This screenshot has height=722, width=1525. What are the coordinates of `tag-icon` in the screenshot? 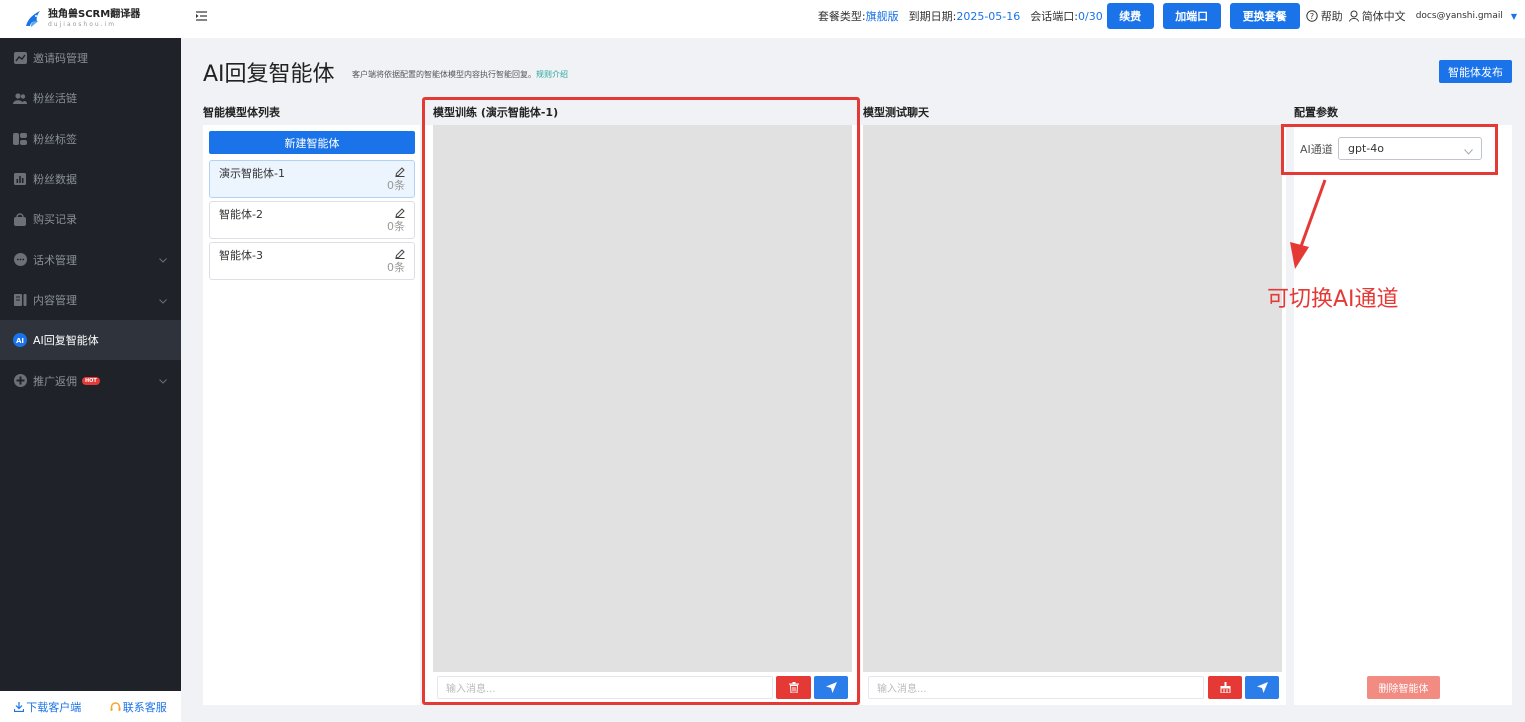 It's located at (20, 139).